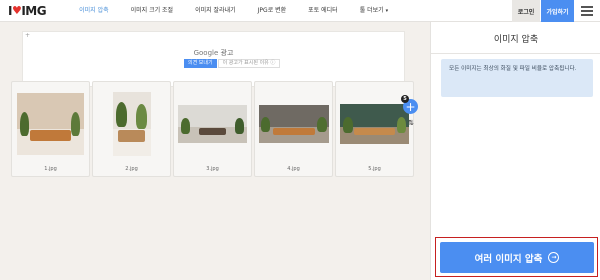  Describe the element at coordinates (587, 11) in the screenshot. I see `hamburger-menu-icon` at that location.